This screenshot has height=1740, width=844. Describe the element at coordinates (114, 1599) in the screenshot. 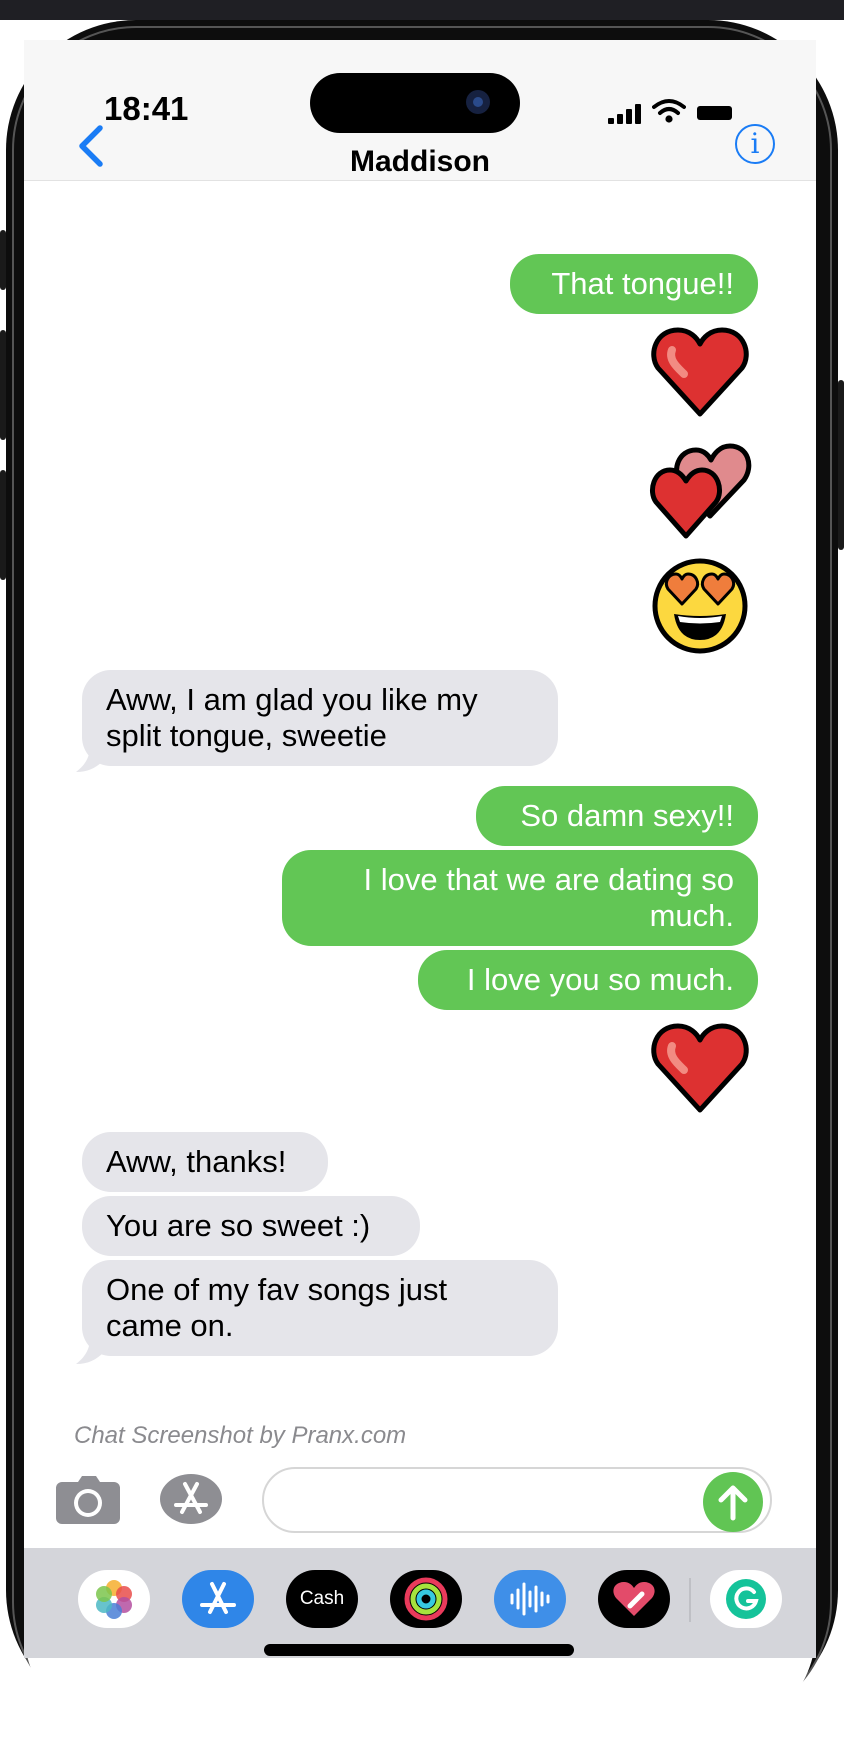

I see `photos-icon` at that location.